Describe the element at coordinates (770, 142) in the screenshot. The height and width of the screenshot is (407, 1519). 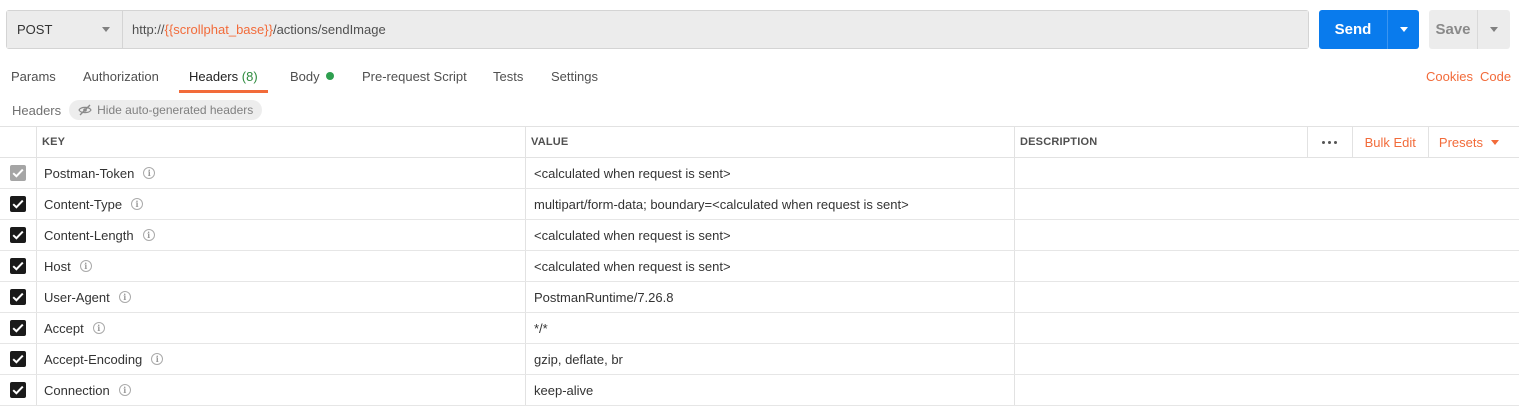
I see `column-header-value: VALUE` at that location.